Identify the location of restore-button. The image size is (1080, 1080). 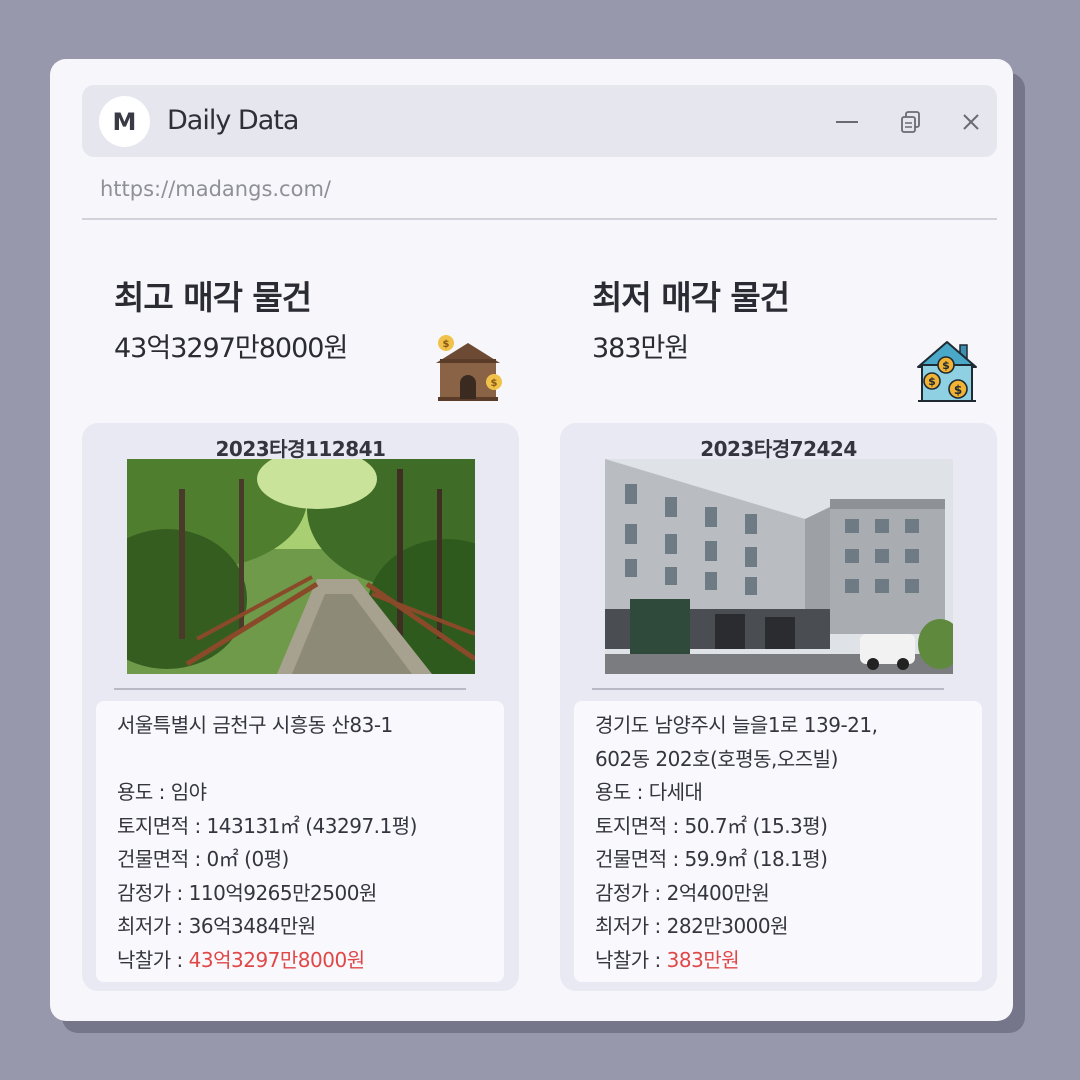
(911, 122).